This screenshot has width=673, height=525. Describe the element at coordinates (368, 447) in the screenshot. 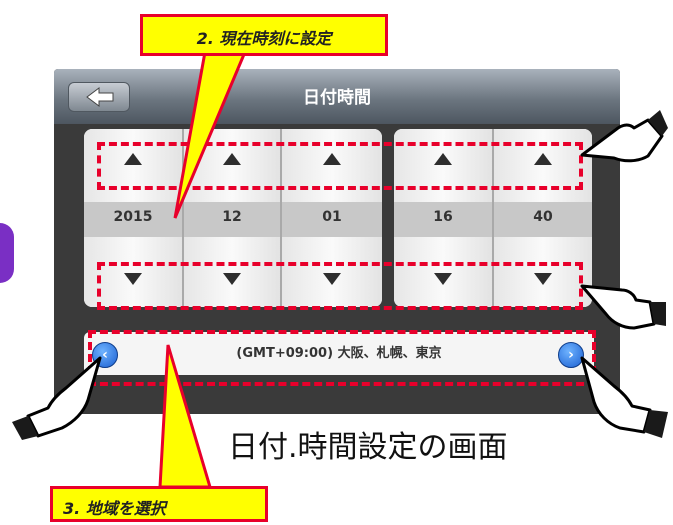

I see `screen-caption: 日付.時間設定の画面` at that location.